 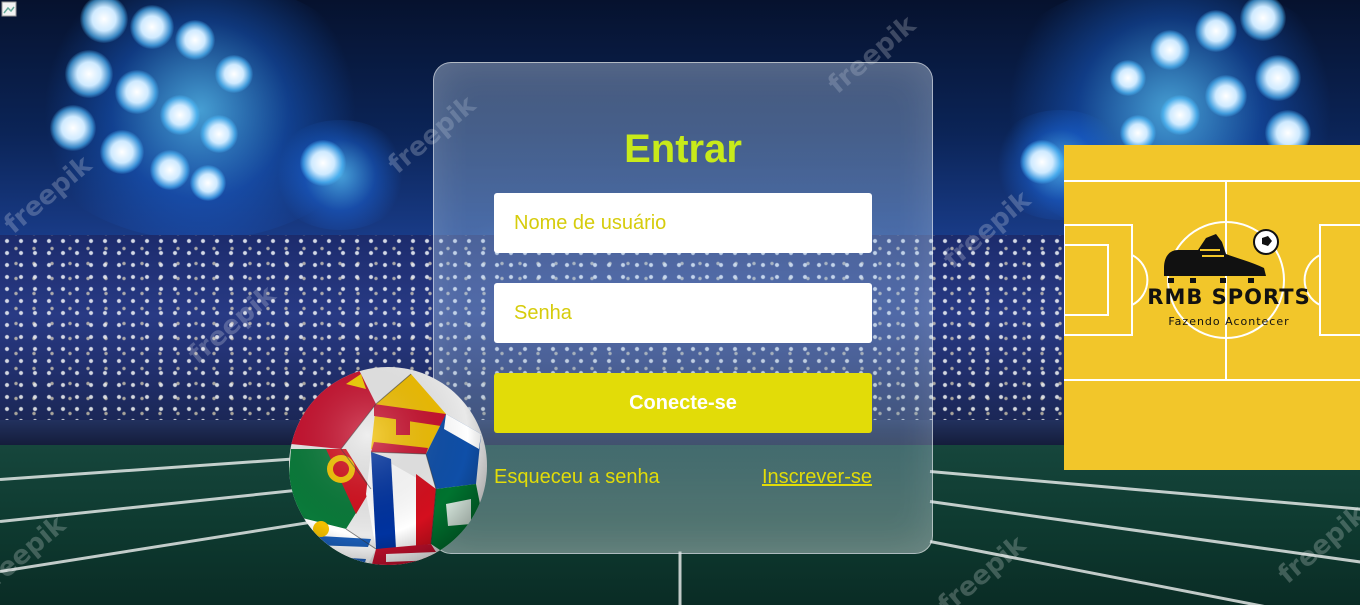 I want to click on broken-image-icon, so click(x=9, y=9).